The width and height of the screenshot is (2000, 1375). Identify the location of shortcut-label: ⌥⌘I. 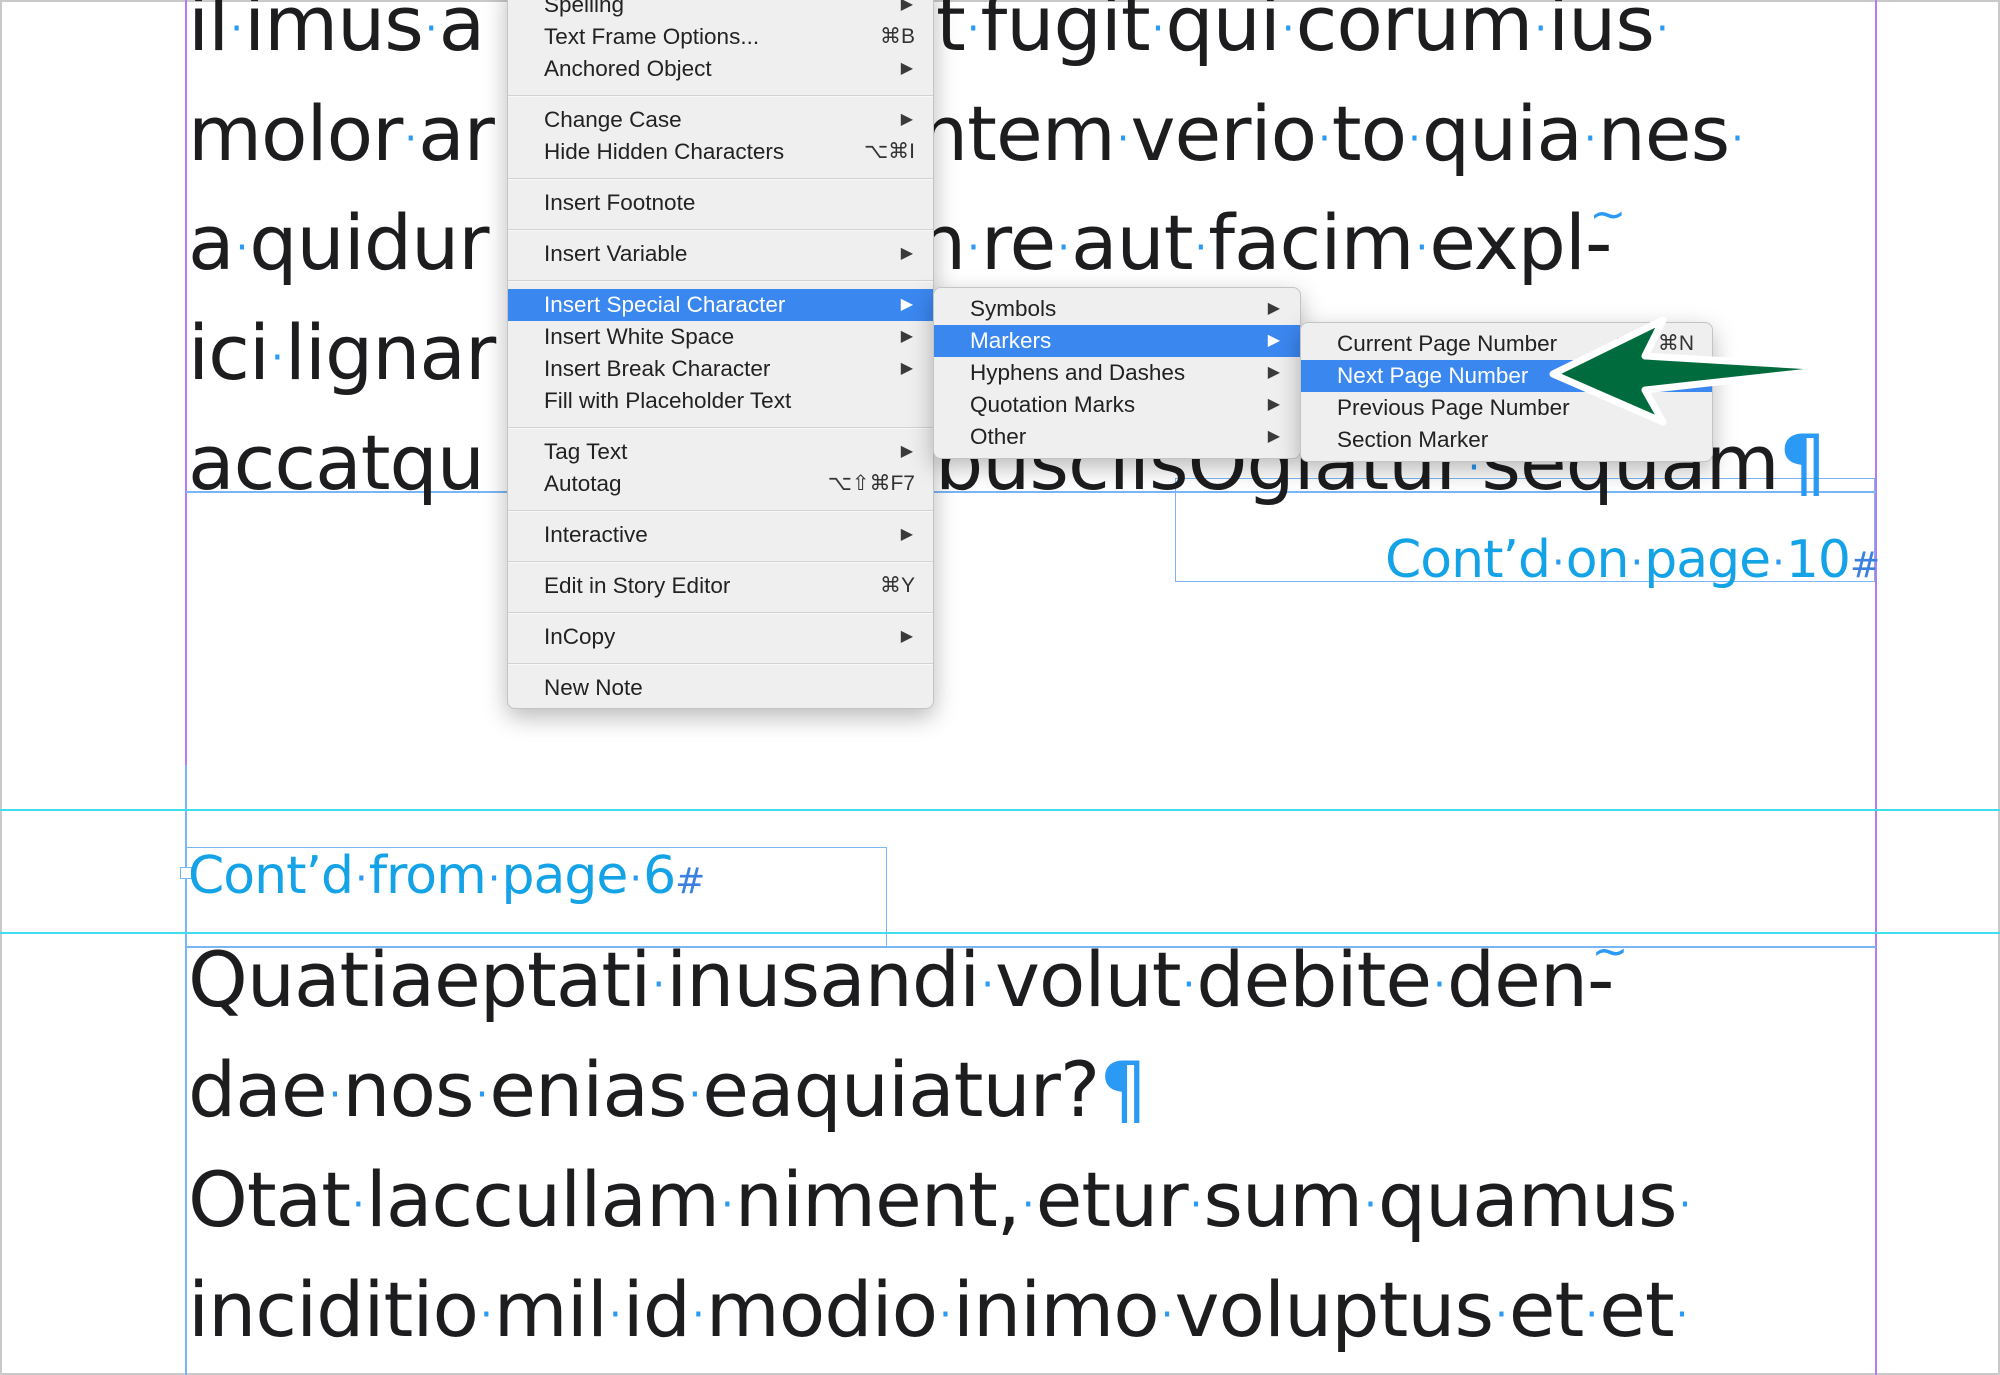
(889, 151).